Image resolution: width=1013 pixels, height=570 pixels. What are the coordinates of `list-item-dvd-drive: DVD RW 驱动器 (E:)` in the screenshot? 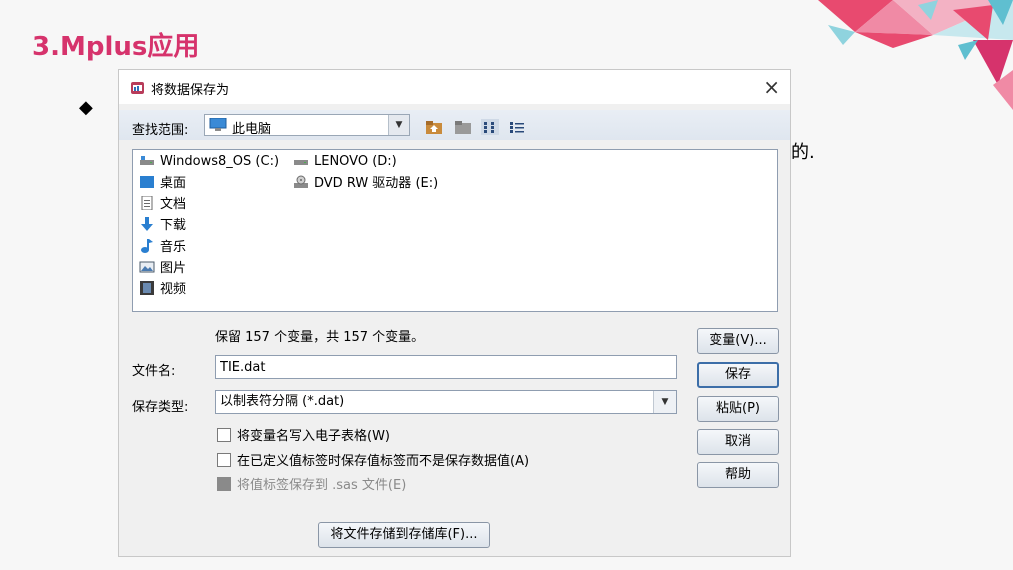 It's located at (365, 184).